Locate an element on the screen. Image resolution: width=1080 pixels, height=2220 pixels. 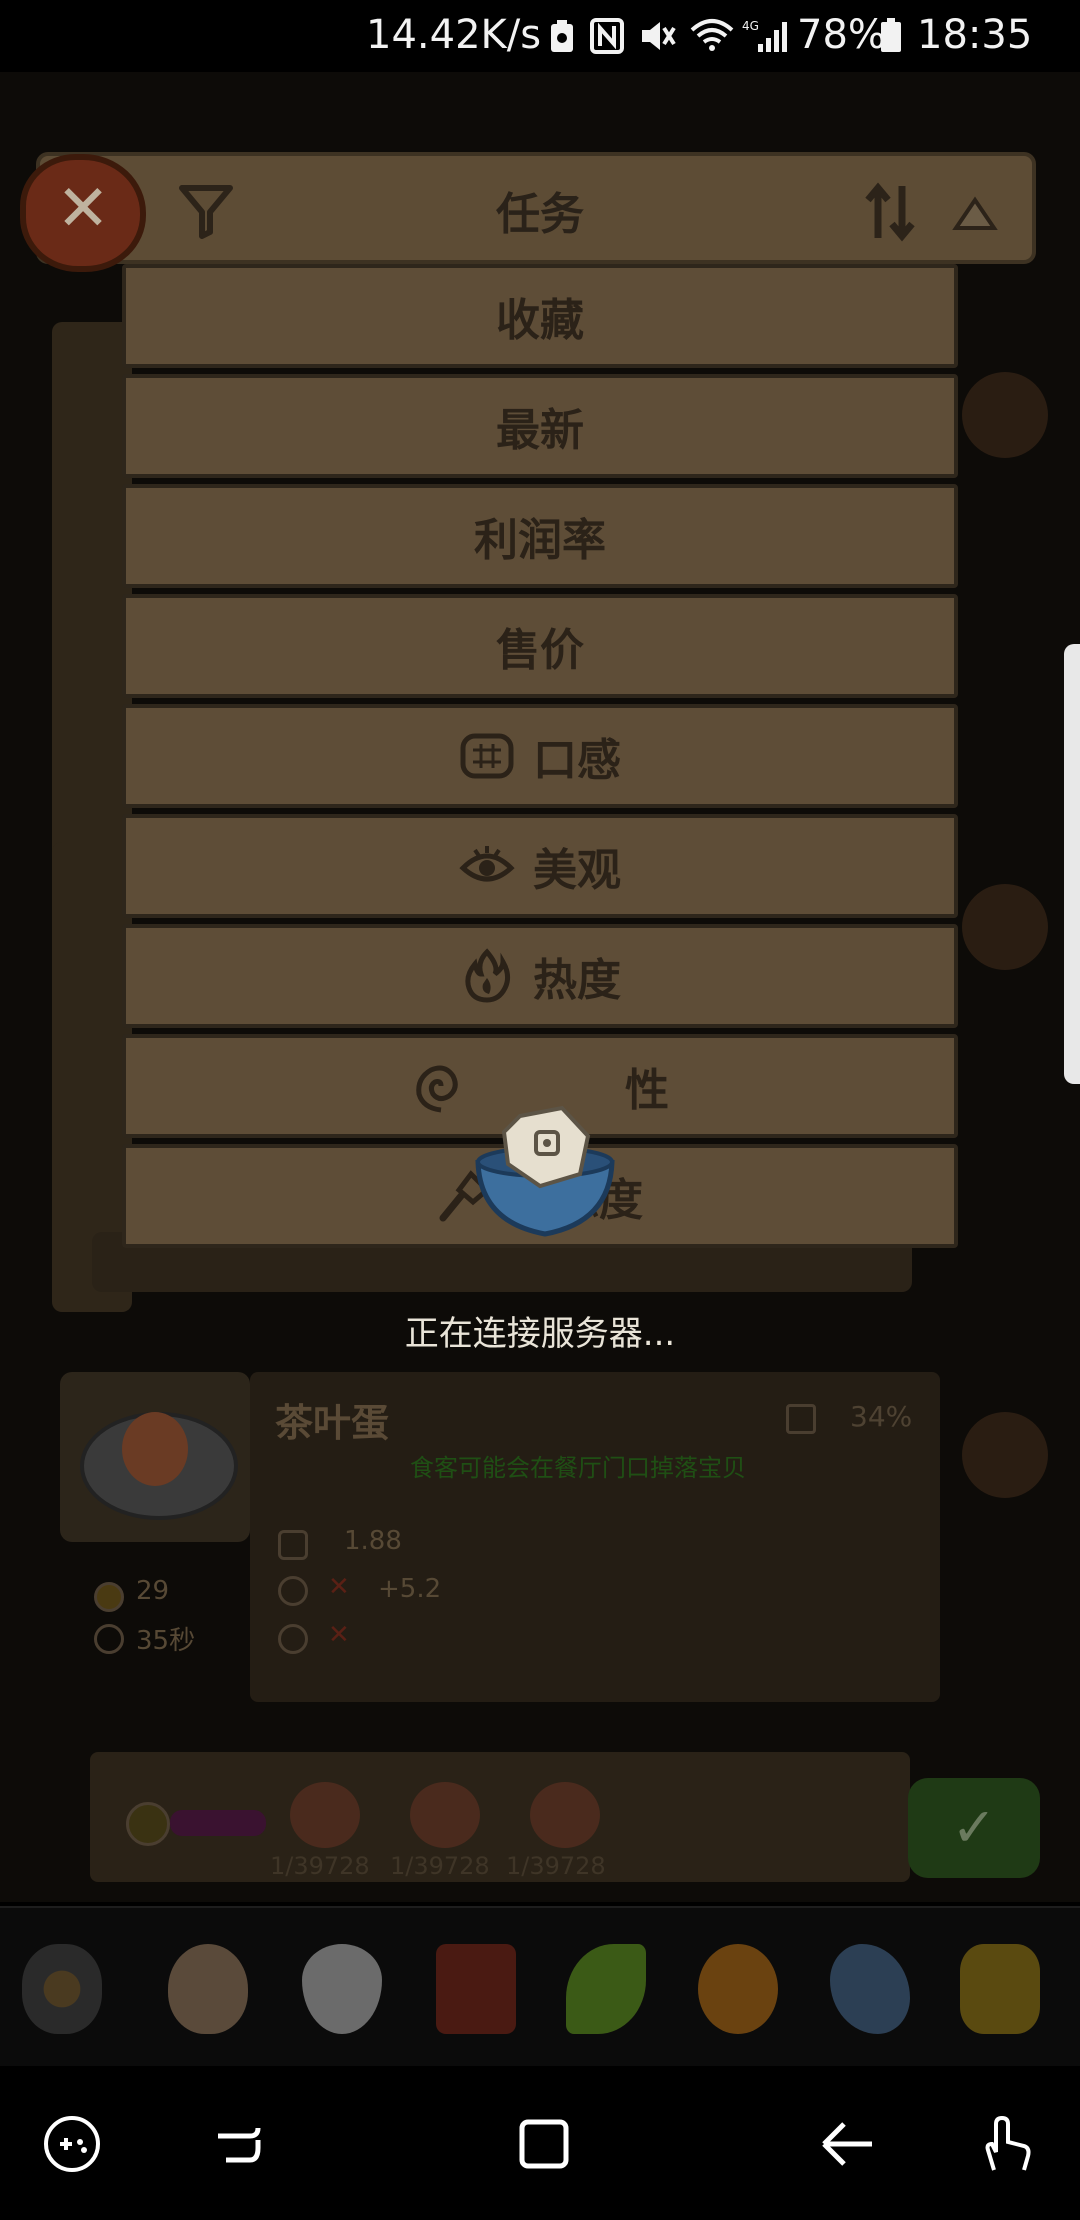
confirm-button: ✓ is located at coordinates (974, 1828).